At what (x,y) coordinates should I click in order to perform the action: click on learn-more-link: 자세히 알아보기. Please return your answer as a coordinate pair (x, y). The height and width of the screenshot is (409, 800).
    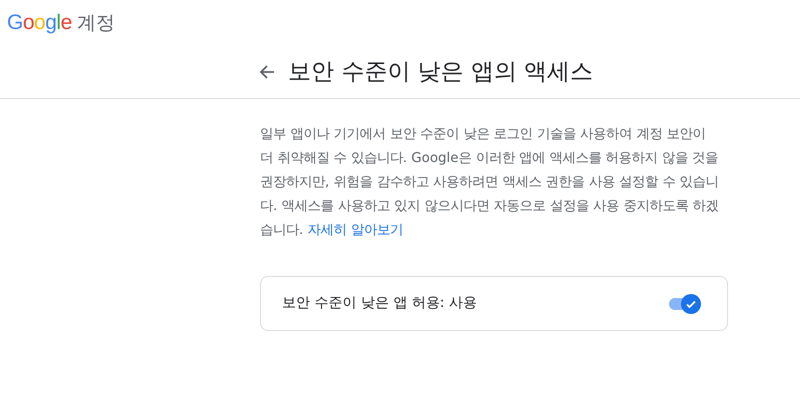
    Looking at the image, I should click on (355, 230).